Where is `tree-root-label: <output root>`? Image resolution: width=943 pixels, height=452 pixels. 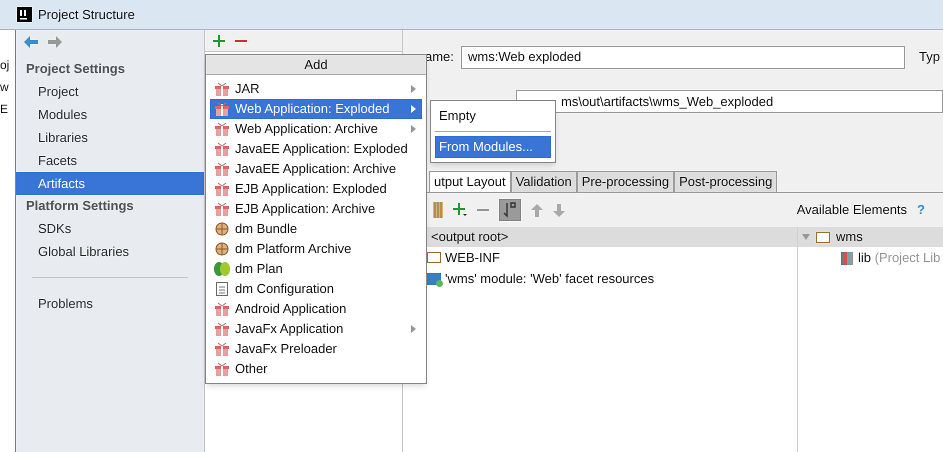
tree-root-label: <output root> is located at coordinates (469, 237).